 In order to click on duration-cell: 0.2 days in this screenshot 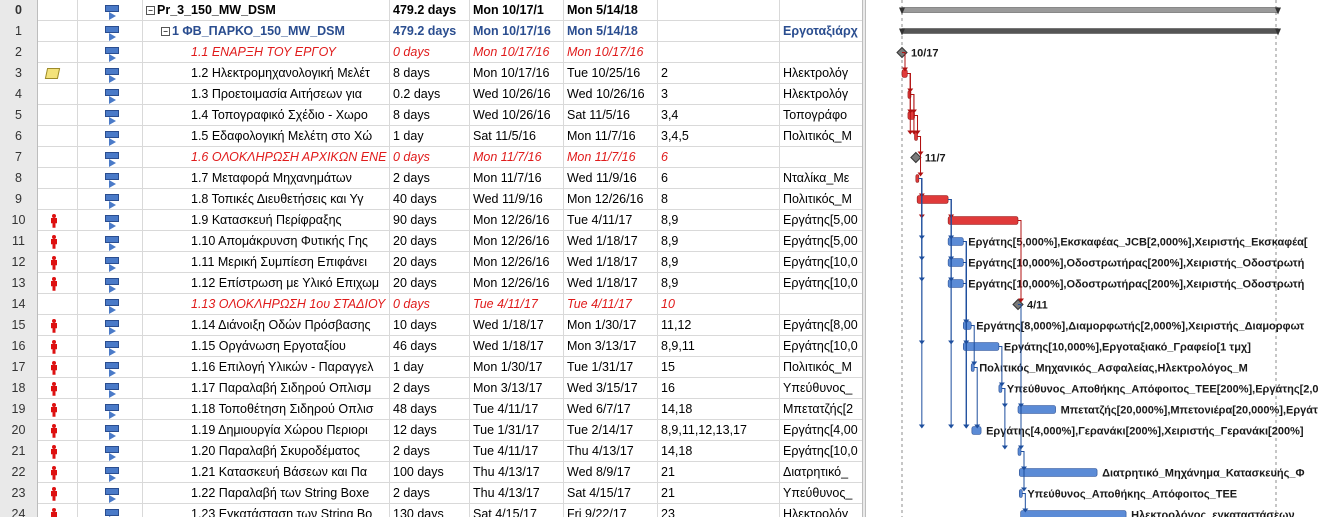, I will do `click(430, 94)`.